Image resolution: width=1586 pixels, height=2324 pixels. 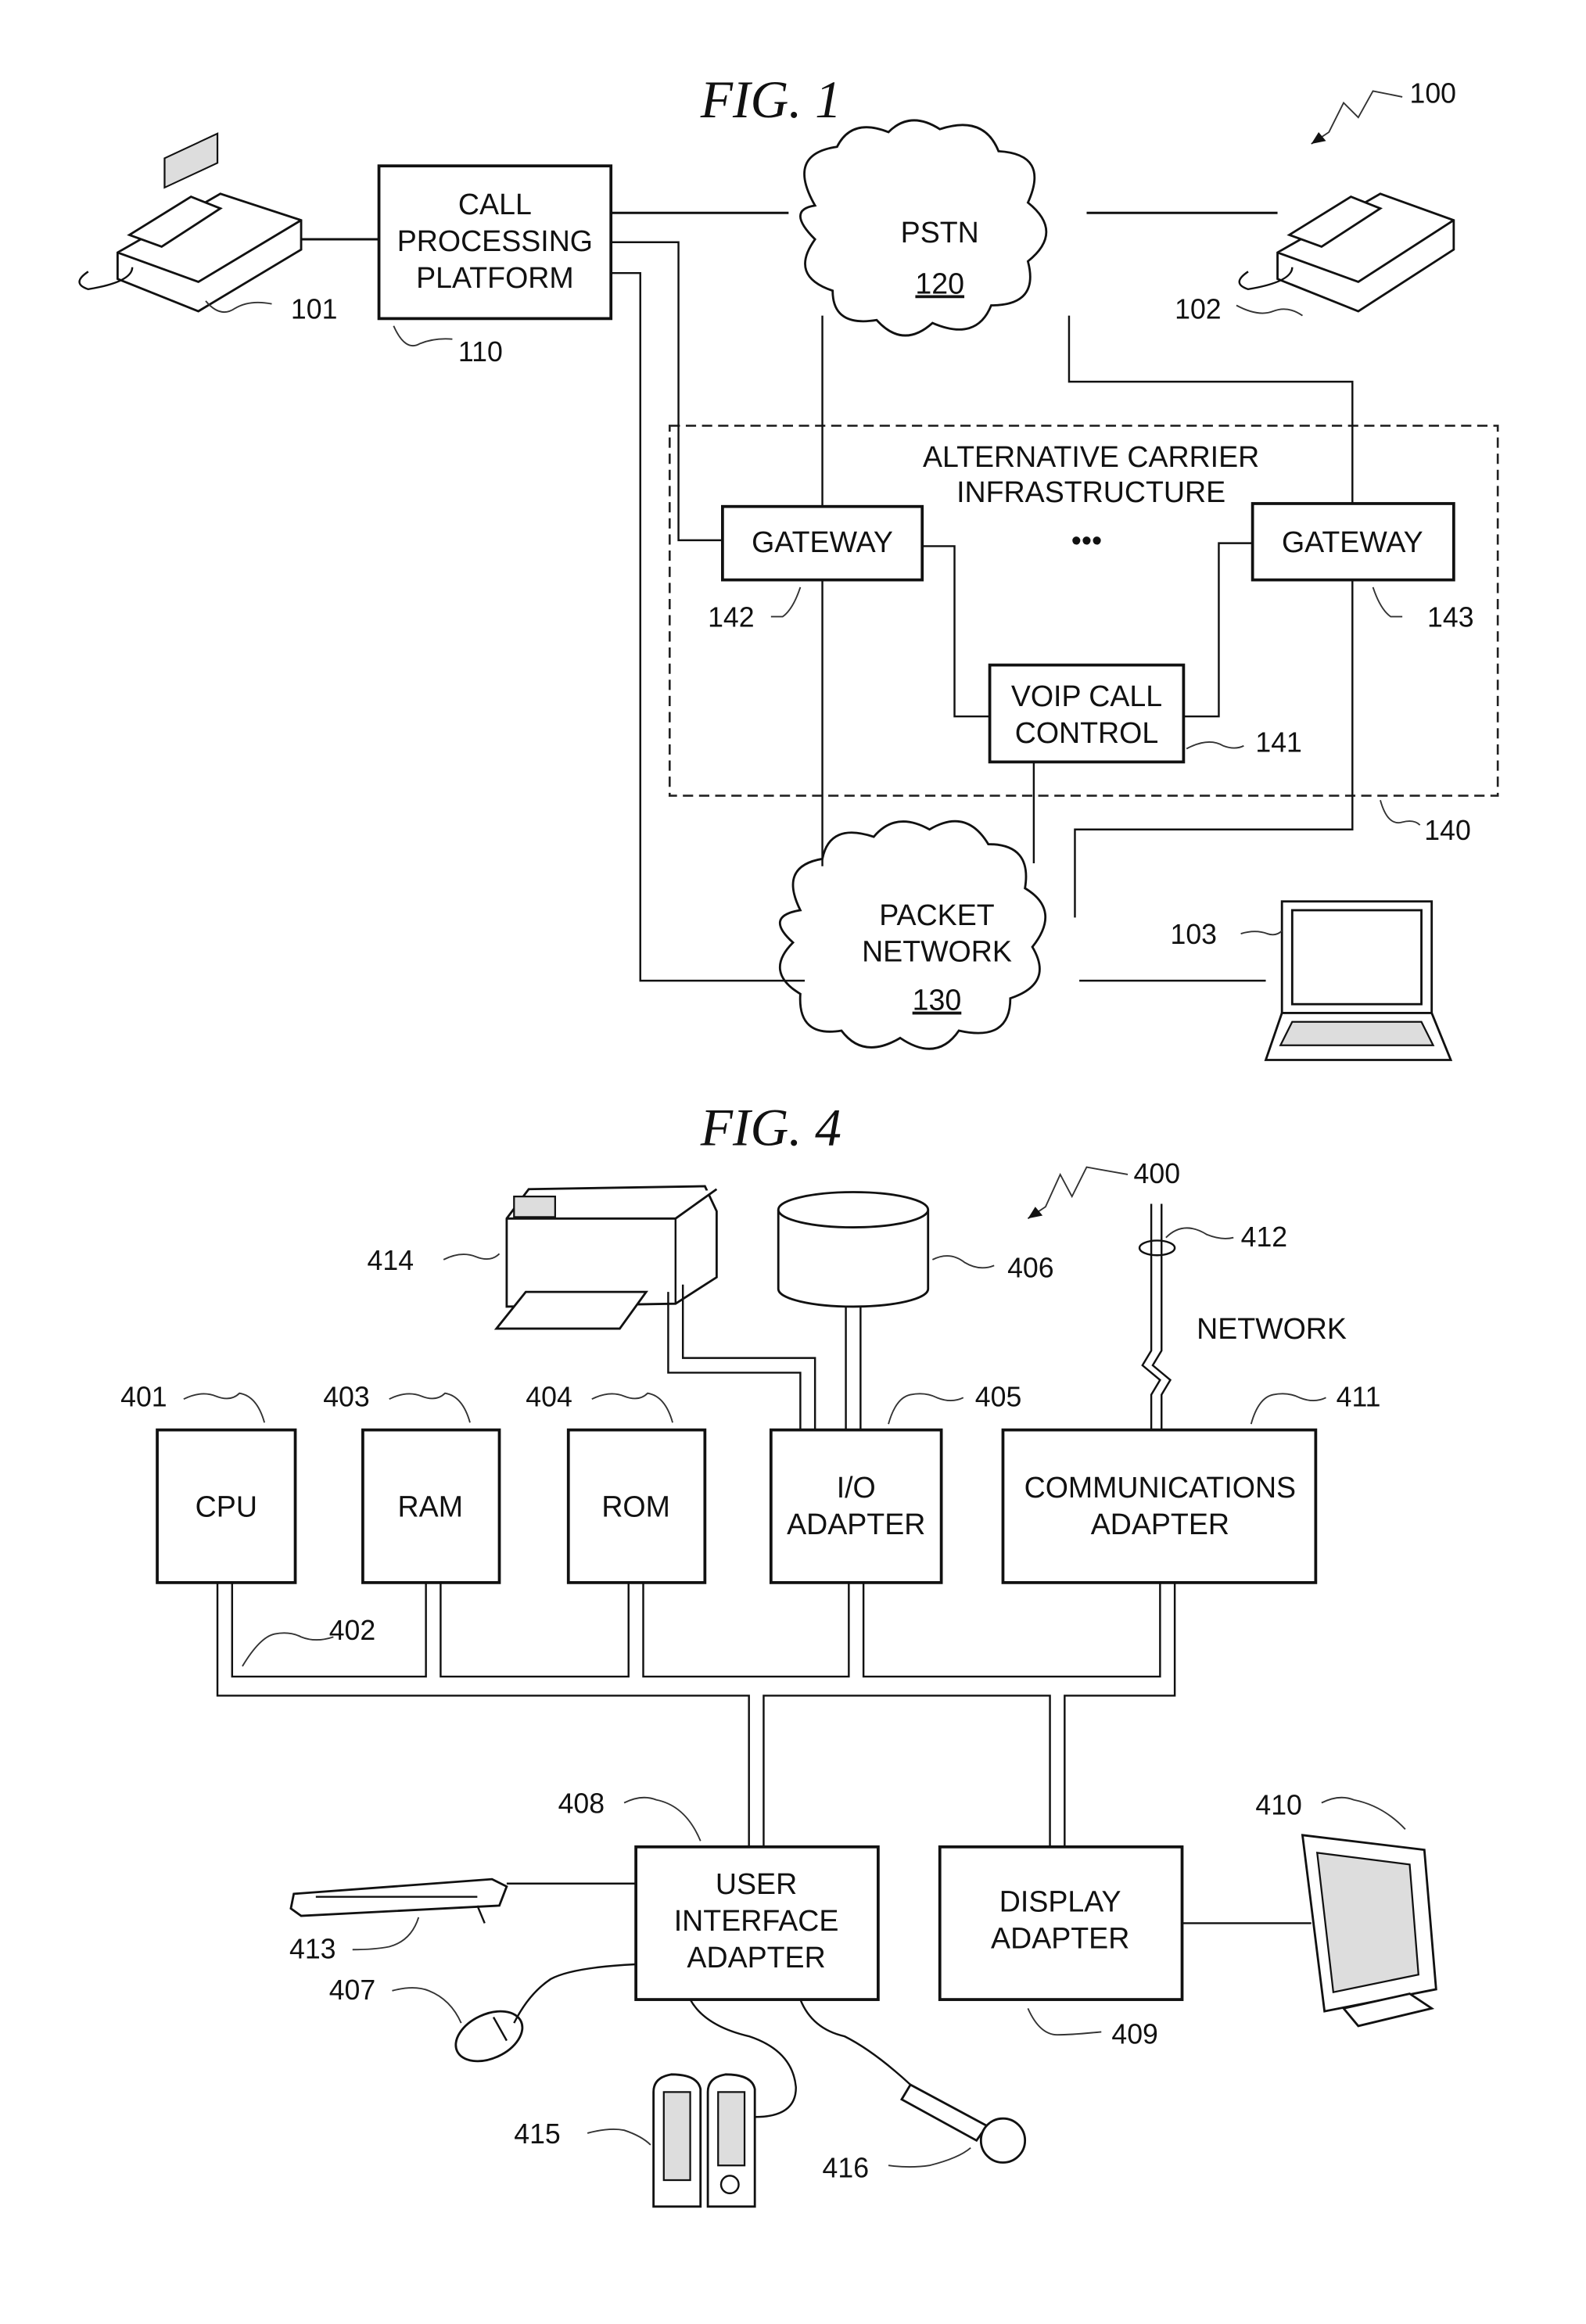 I want to click on ref-409-leader, so click(x=1064, y=2021).